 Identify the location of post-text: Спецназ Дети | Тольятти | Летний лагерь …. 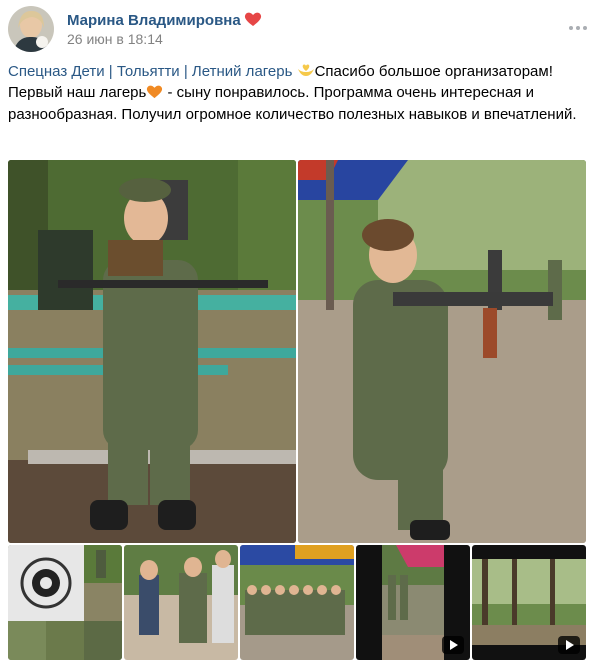
(299, 93).